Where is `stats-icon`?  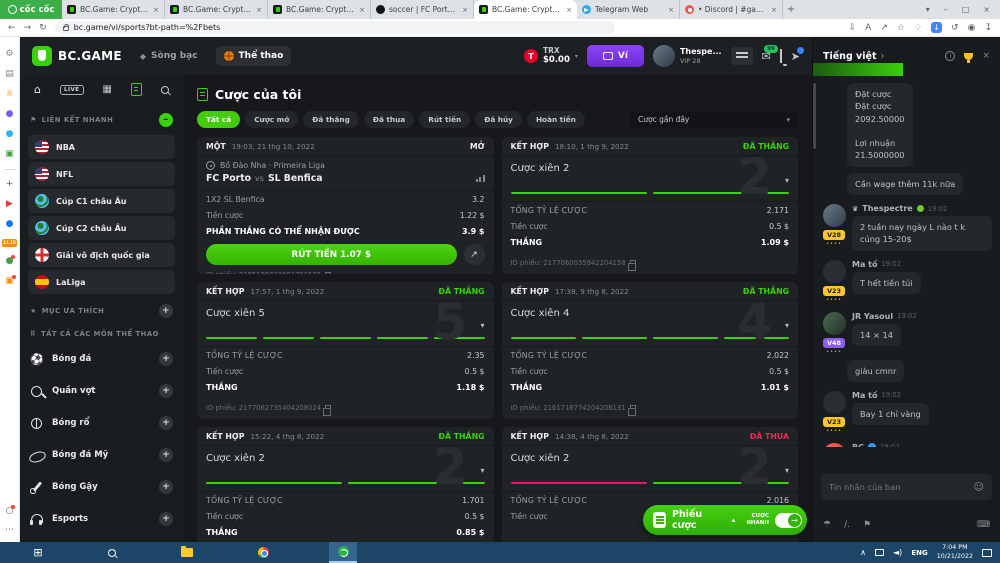
stats-icon is located at coordinates (480, 178).